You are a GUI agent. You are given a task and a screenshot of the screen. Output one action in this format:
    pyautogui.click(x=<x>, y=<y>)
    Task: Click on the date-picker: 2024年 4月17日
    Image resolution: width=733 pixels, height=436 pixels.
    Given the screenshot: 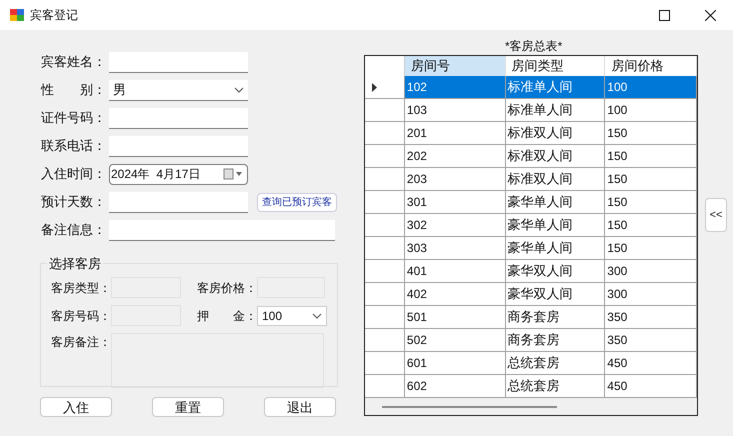 What is the action you would take?
    pyautogui.click(x=178, y=174)
    